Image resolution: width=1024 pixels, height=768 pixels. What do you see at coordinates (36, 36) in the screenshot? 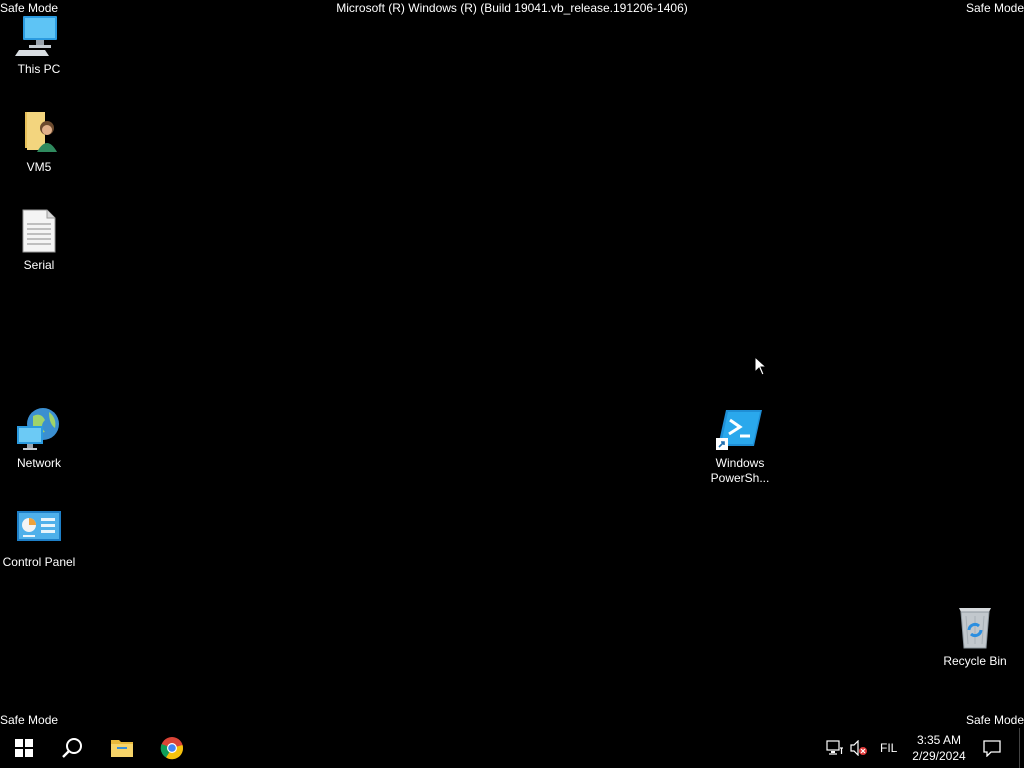
I see `computer-icon` at bounding box center [36, 36].